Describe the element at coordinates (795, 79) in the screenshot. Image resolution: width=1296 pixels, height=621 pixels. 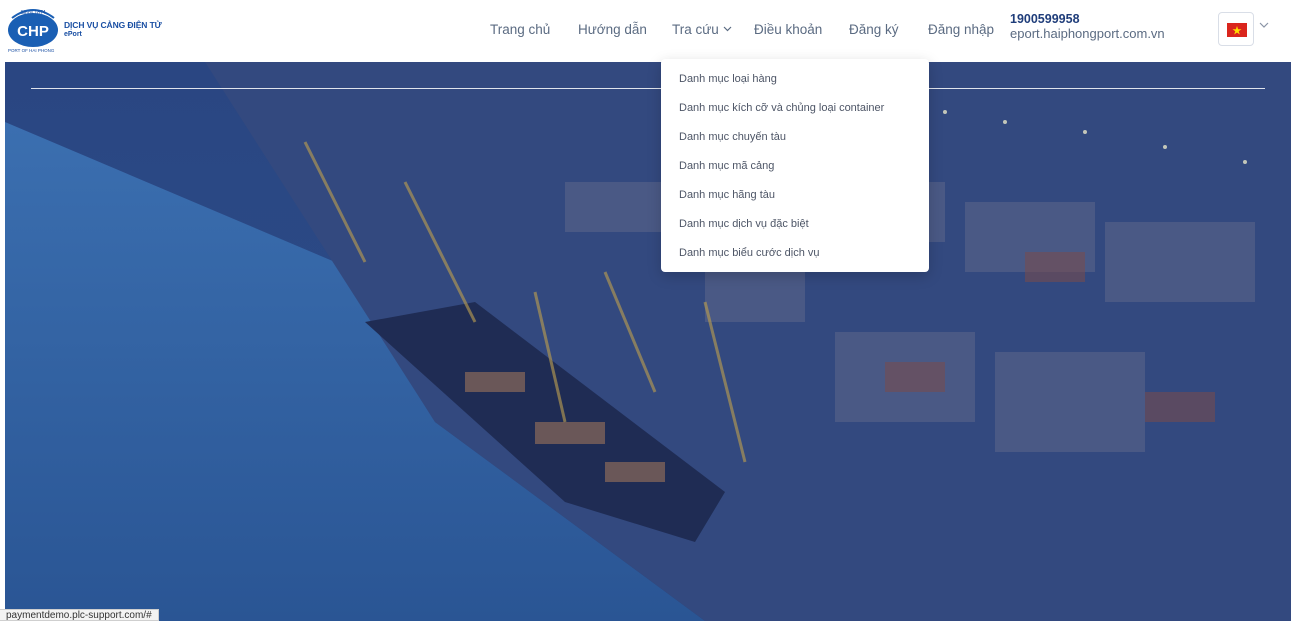
I see `menu-item-cargo-type: Danh mục loại hàng` at that location.